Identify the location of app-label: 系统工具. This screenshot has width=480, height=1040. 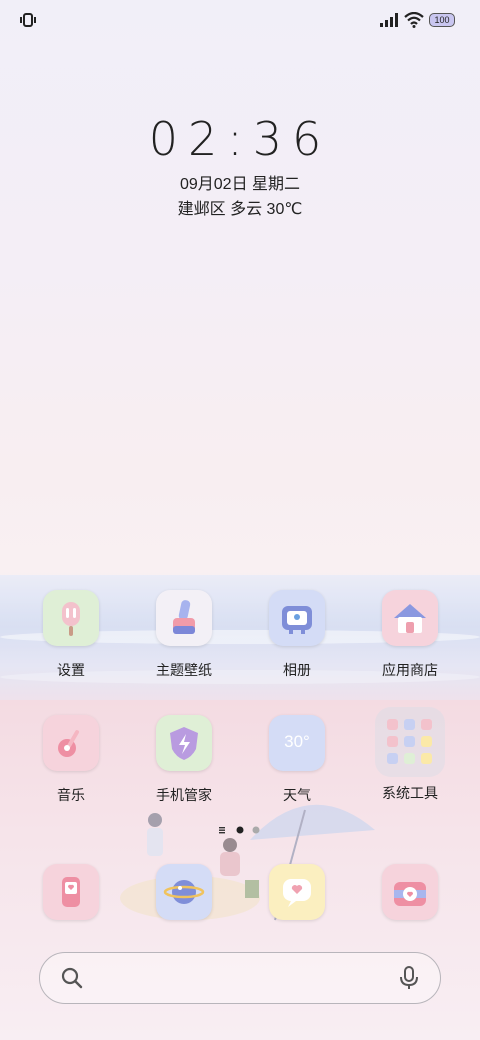
(410, 793).